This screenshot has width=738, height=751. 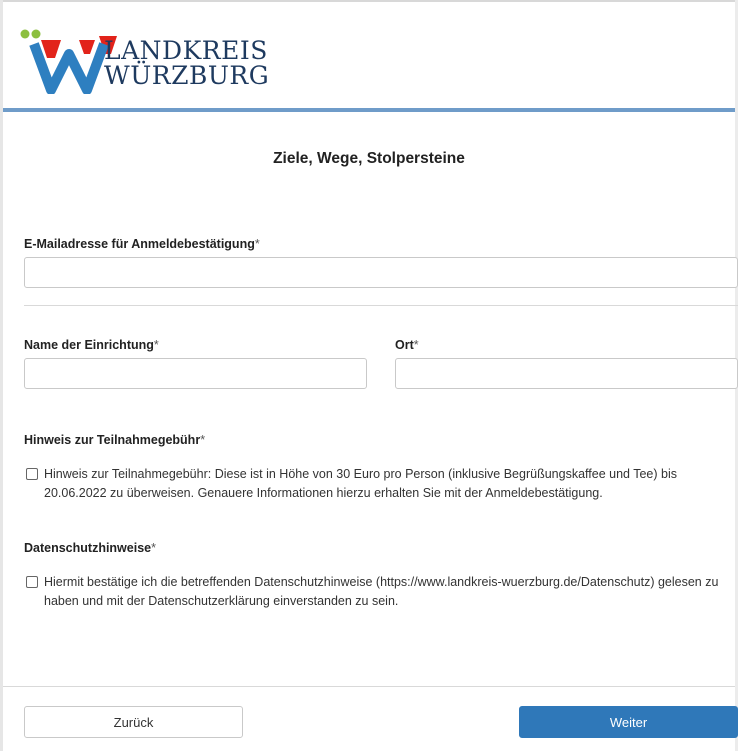 What do you see at coordinates (32, 474) in the screenshot?
I see `fee-consent-checkbox` at bounding box center [32, 474].